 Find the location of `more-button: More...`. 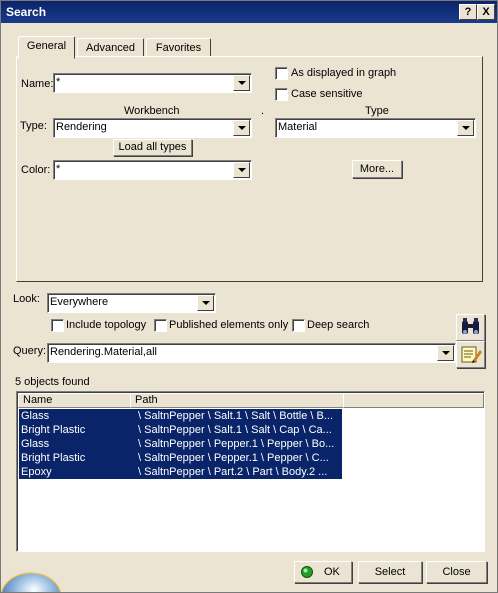

more-button: More... is located at coordinates (377, 169).